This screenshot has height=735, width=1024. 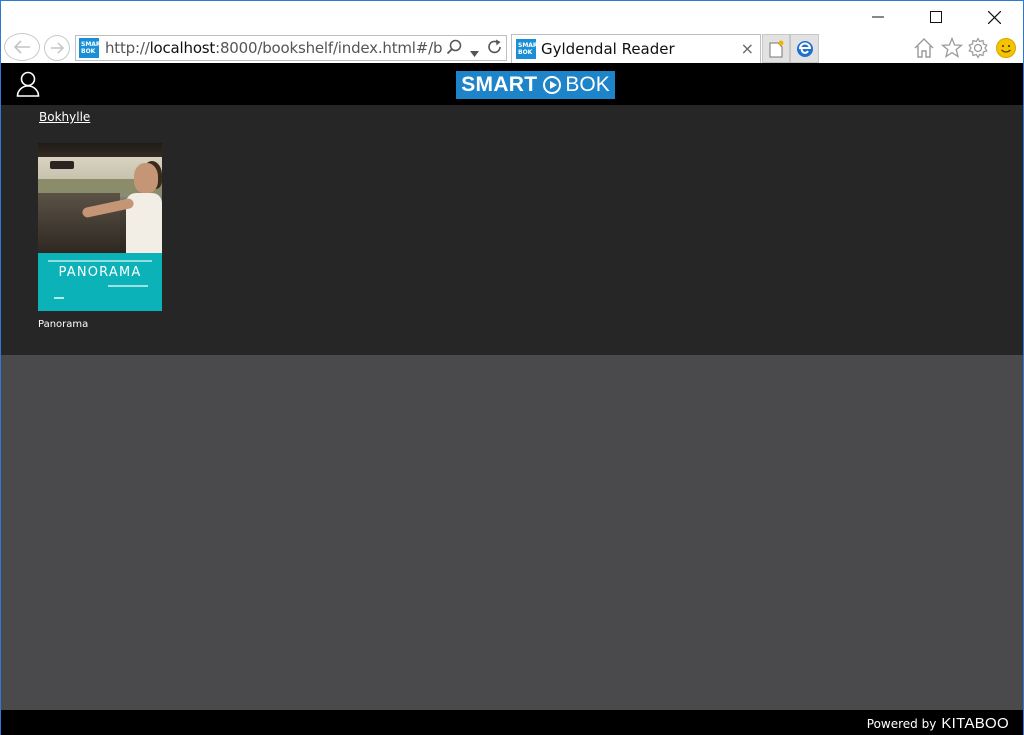 What do you see at coordinates (454, 49) in the screenshot?
I see `search-icon` at bounding box center [454, 49].